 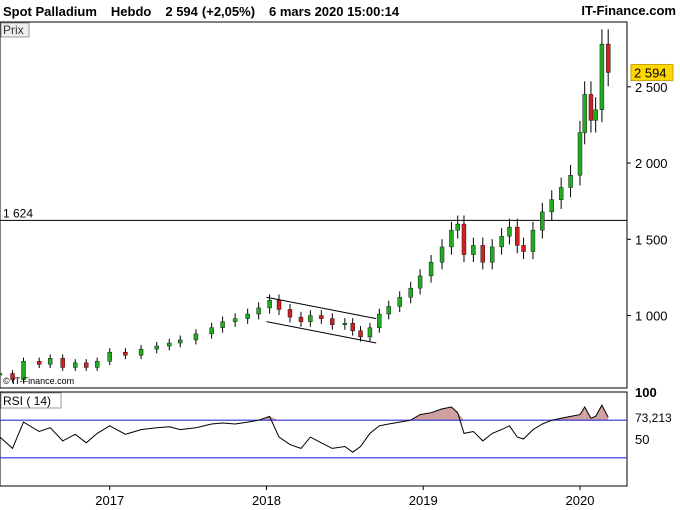 What do you see at coordinates (27, 401) in the screenshot?
I see `rsi-panel-label: RSI ( 14)` at bounding box center [27, 401].